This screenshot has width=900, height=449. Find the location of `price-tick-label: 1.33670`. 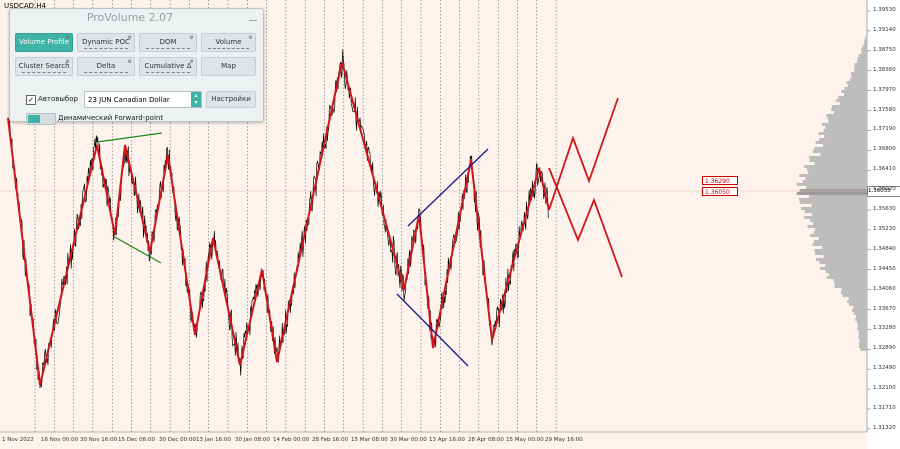

price-tick-label: 1.33670 is located at coordinates (884, 308).